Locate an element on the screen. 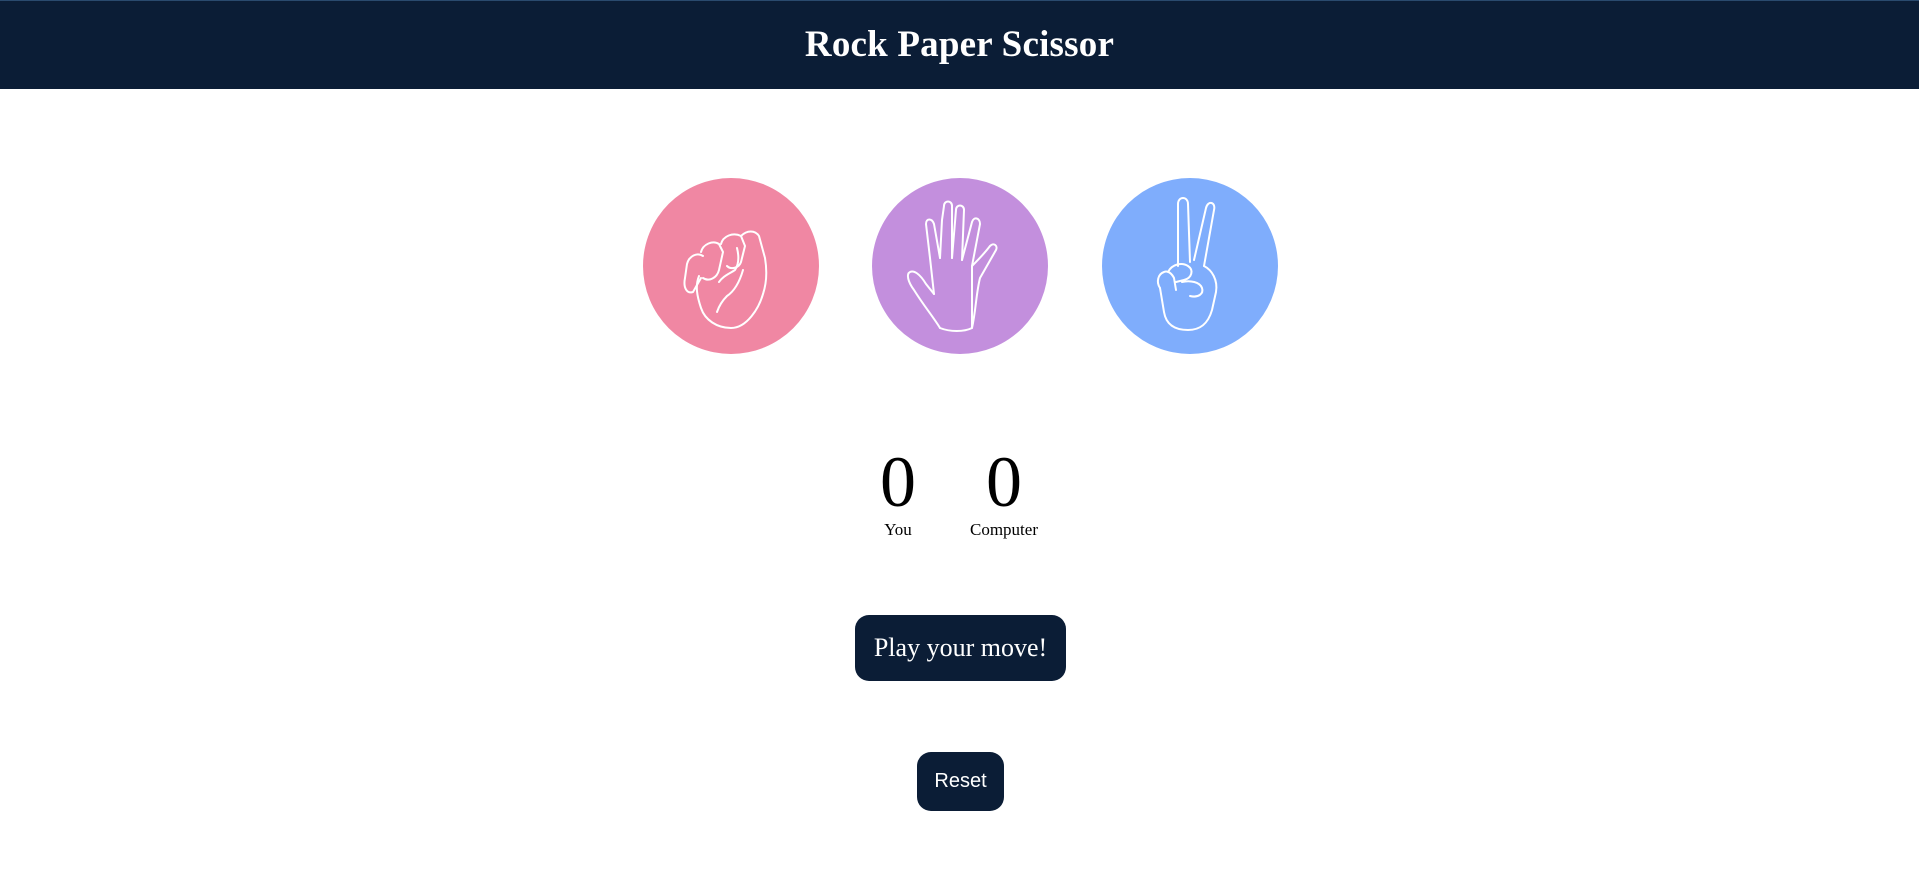 This screenshot has width=1919, height=892. rock-fist-icon is located at coordinates (725, 279).